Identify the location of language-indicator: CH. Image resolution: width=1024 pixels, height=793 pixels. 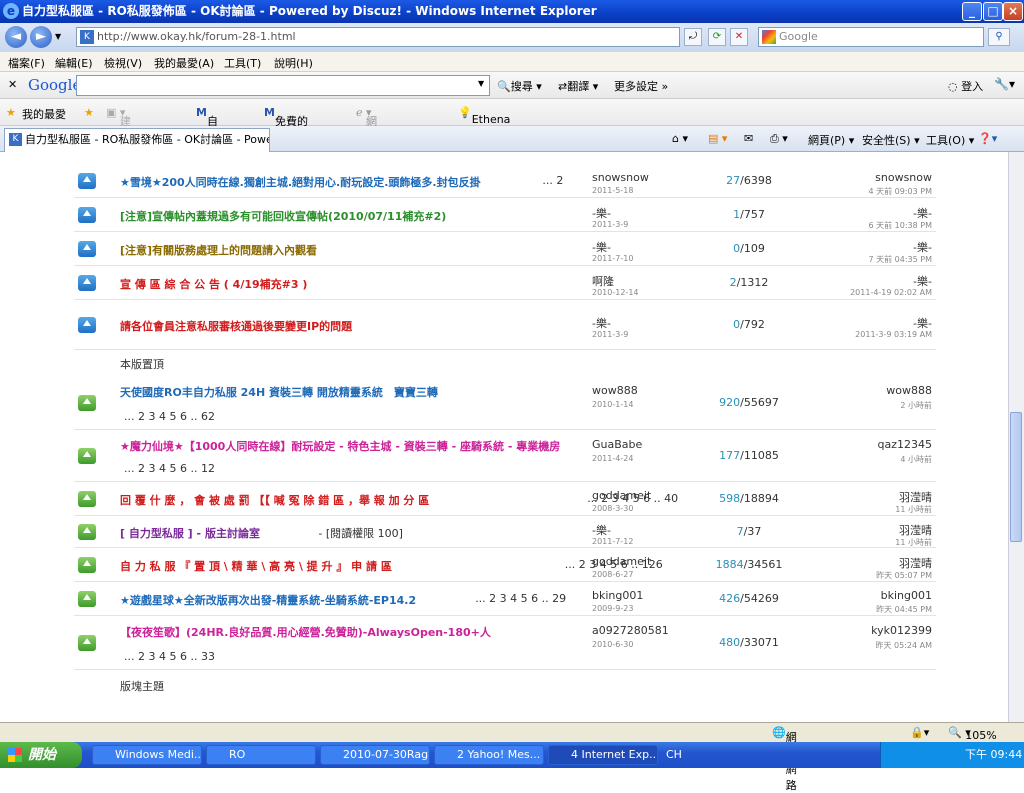
(674, 754).